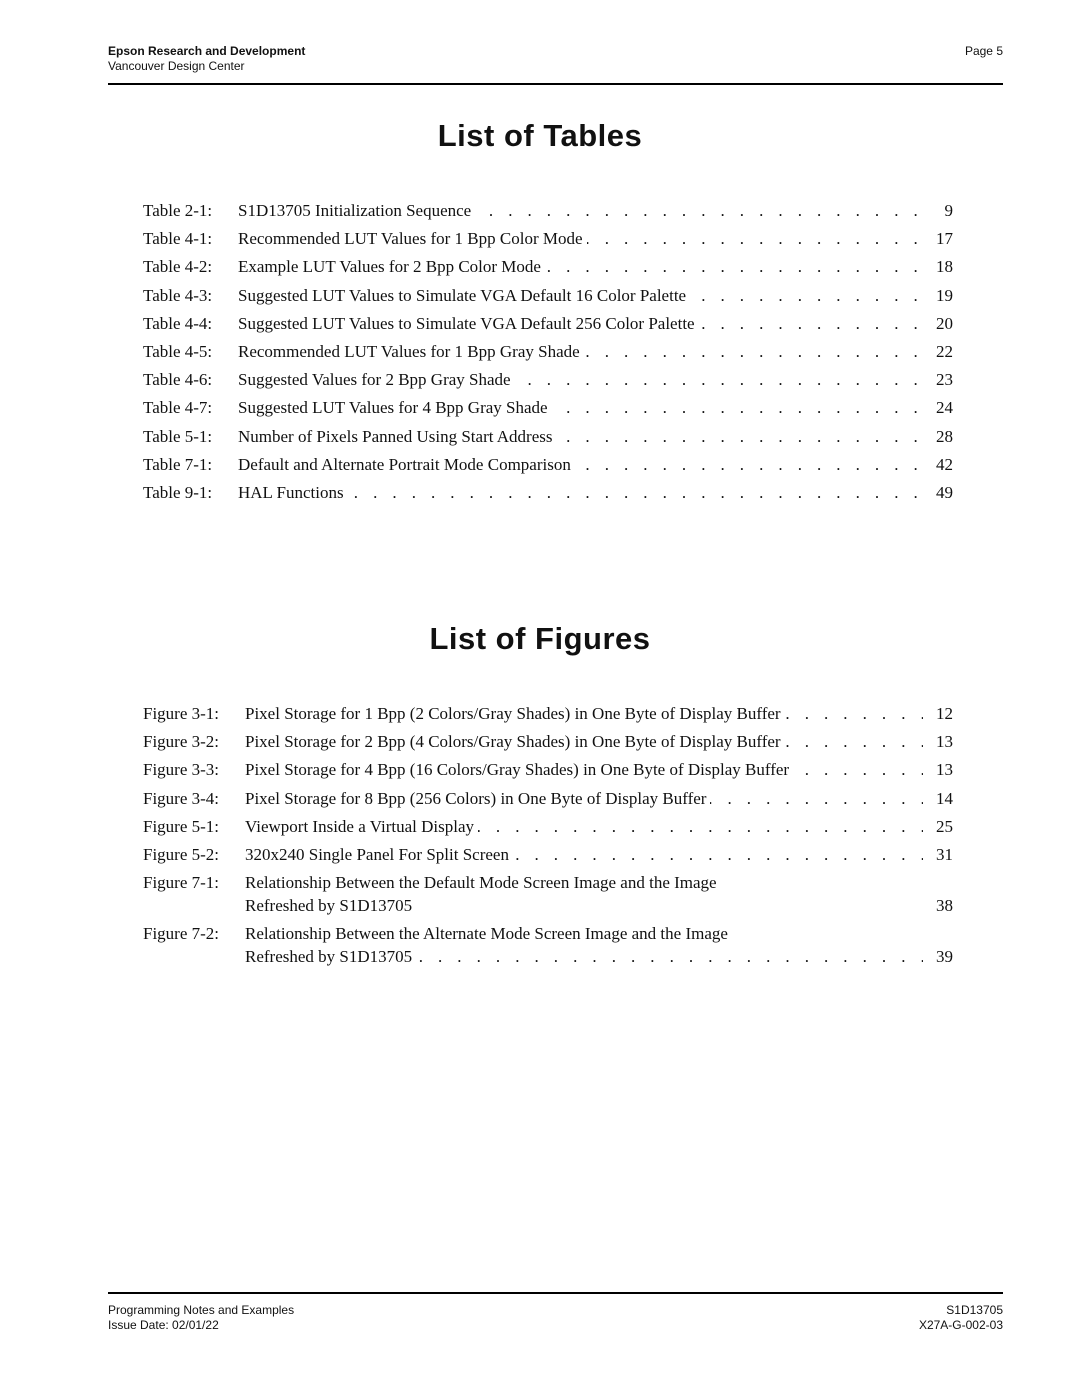  Describe the element at coordinates (942, 380) in the screenshot. I see `entry-page-number: 23` at that location.